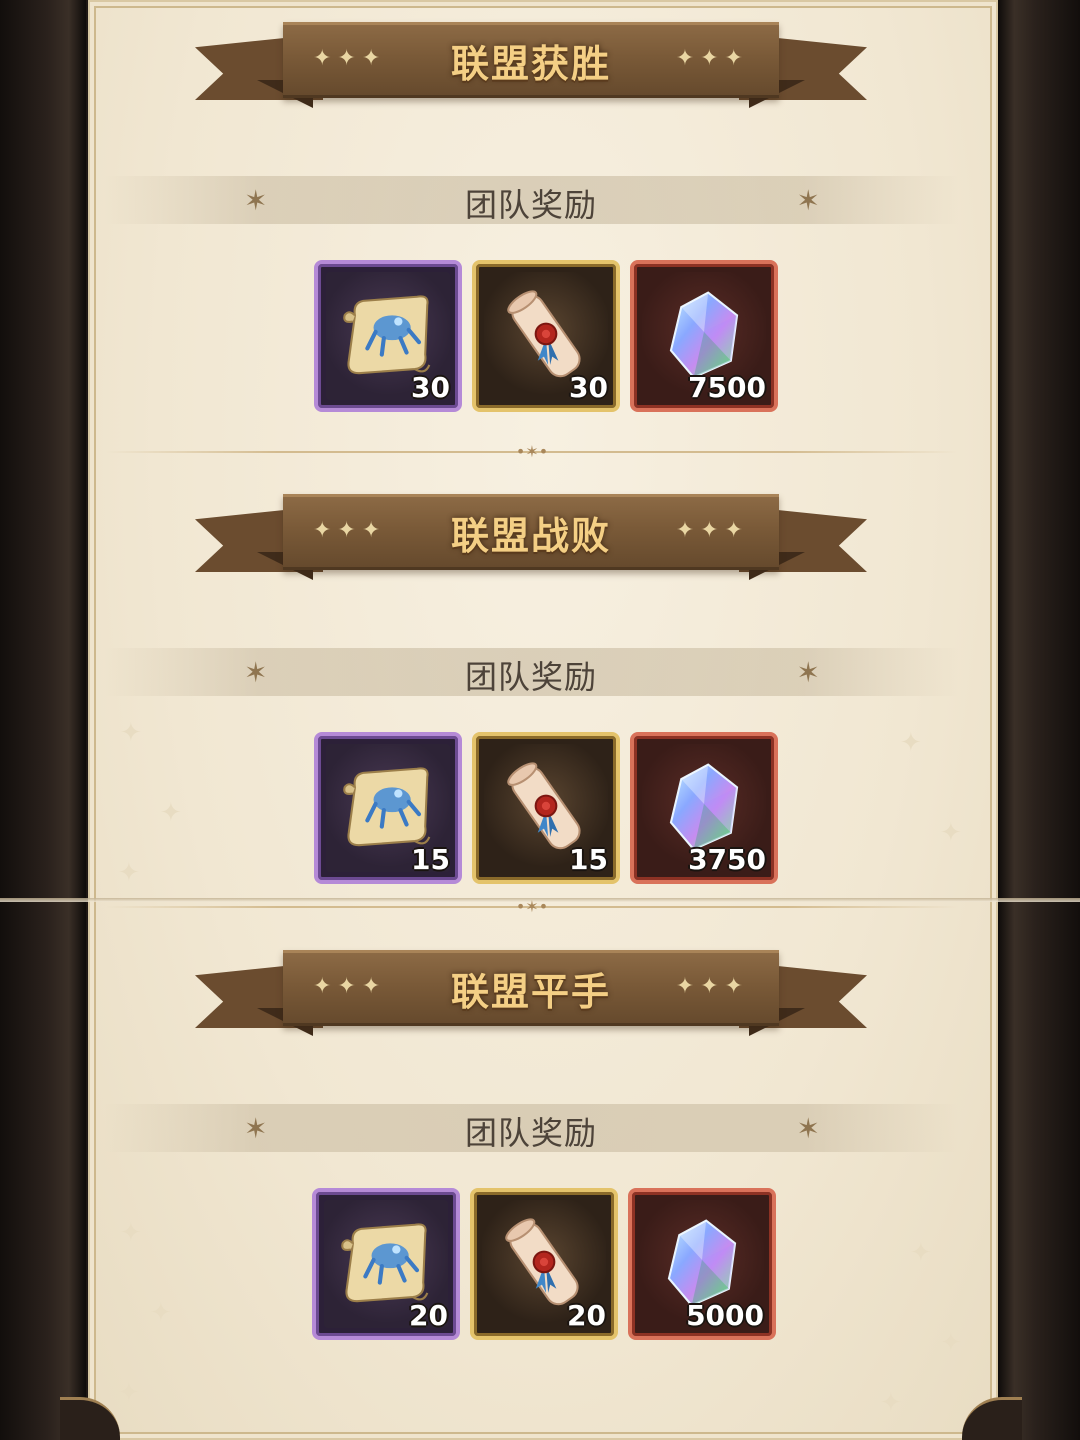 The width and height of the screenshot is (1080, 1440). I want to click on reward-slot-blueprint: 20, so click(386, 1264).